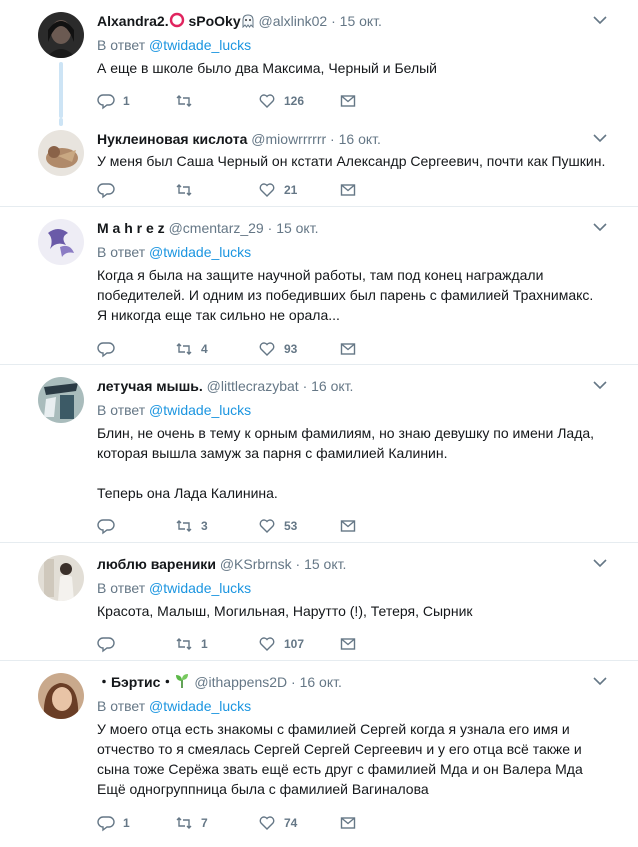 Image resolution: width=638 pixels, height=847 pixels. I want to click on like-button: 126, so click(281, 101).